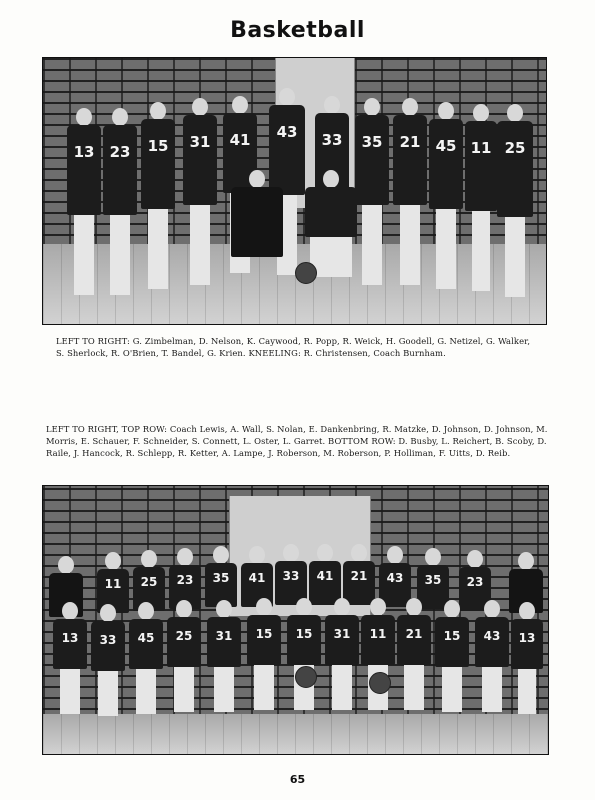  I want to click on player: 13, so click(84, 203).